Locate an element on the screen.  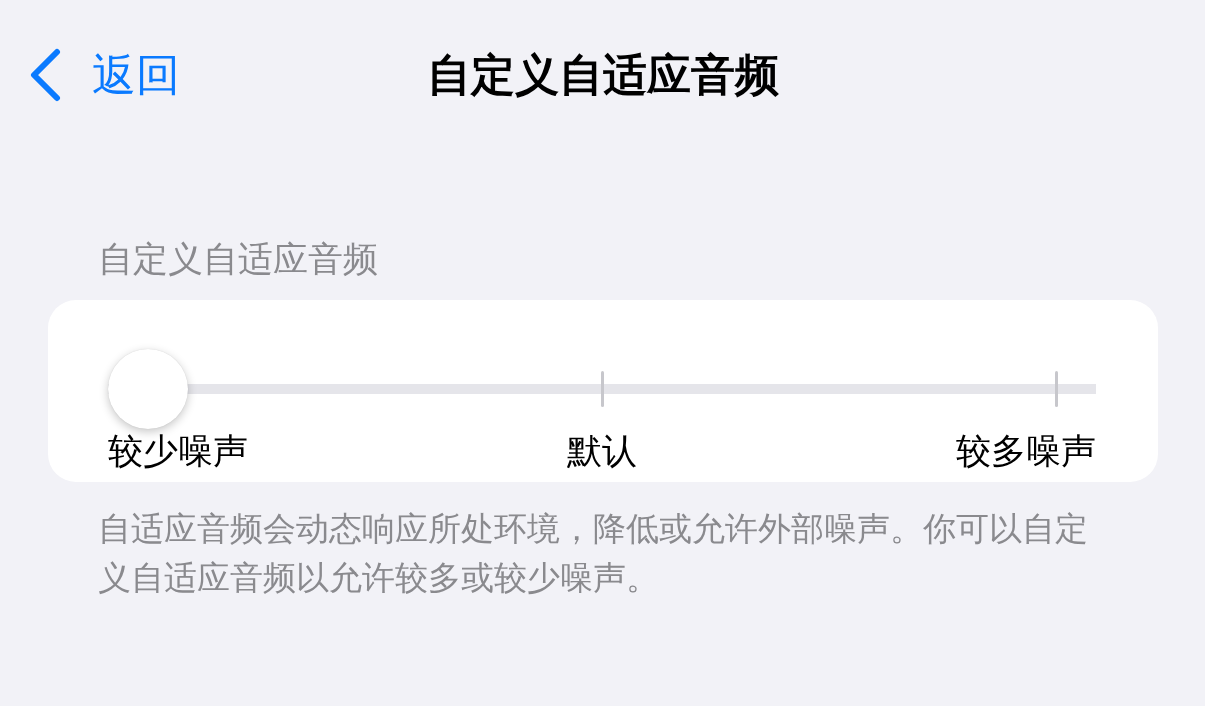
section-header: 自定义自适应音频 is located at coordinates (238, 259).